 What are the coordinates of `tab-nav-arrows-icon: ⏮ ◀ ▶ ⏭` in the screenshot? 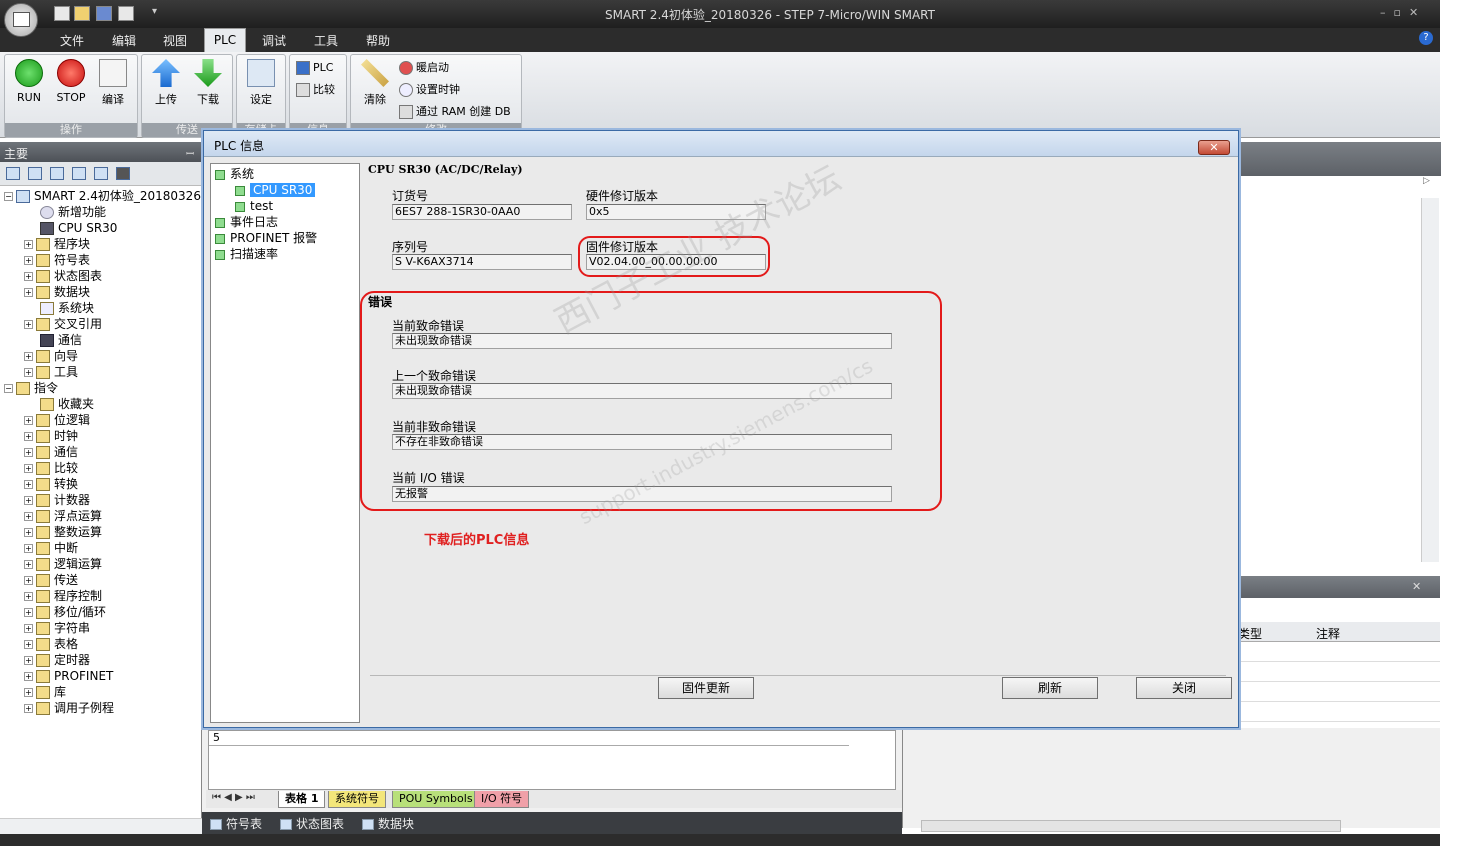 It's located at (233, 797).